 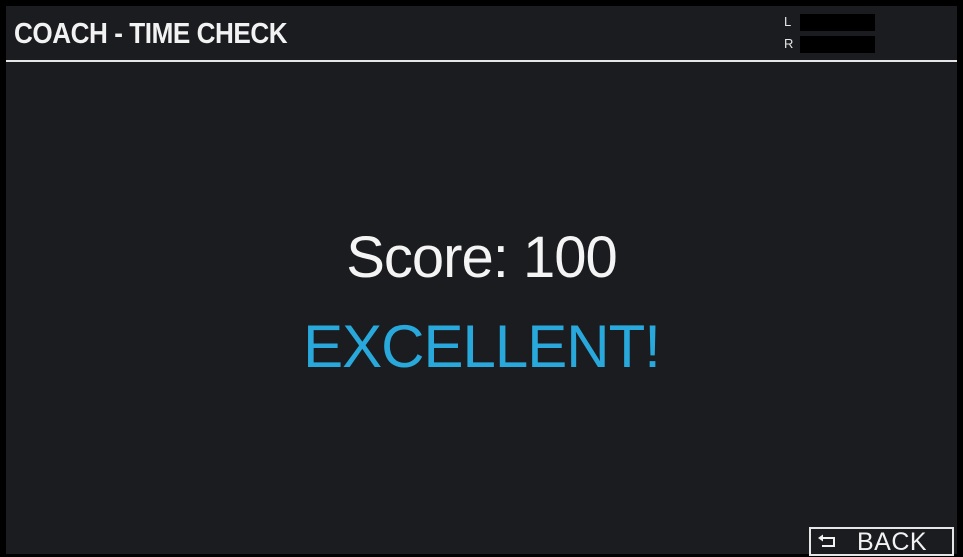 I want to click on meter-left-label: L, so click(x=788, y=21).